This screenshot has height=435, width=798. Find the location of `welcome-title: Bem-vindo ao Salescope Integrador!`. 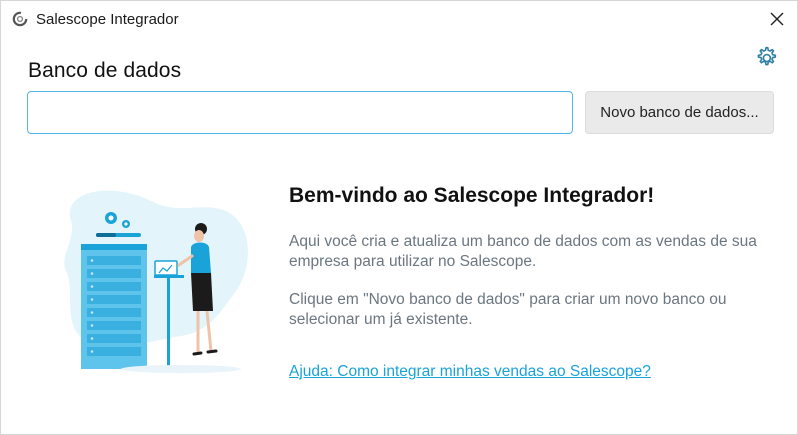

welcome-title: Bem-vindo ao Salescope Integrador! is located at coordinates (472, 195).